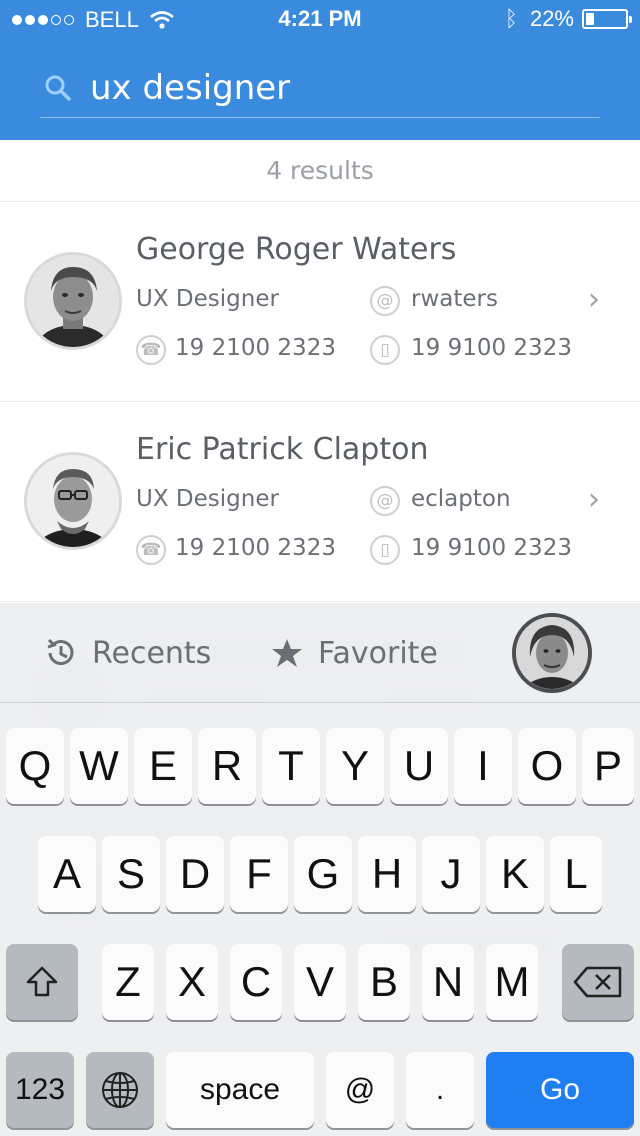 The image size is (640, 1136). What do you see at coordinates (192, 982) in the screenshot?
I see `key-x: X` at bounding box center [192, 982].